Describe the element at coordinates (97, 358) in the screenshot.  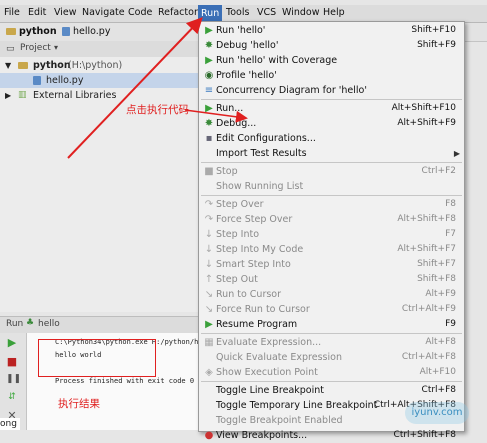
I see `output-highlight-box` at that location.